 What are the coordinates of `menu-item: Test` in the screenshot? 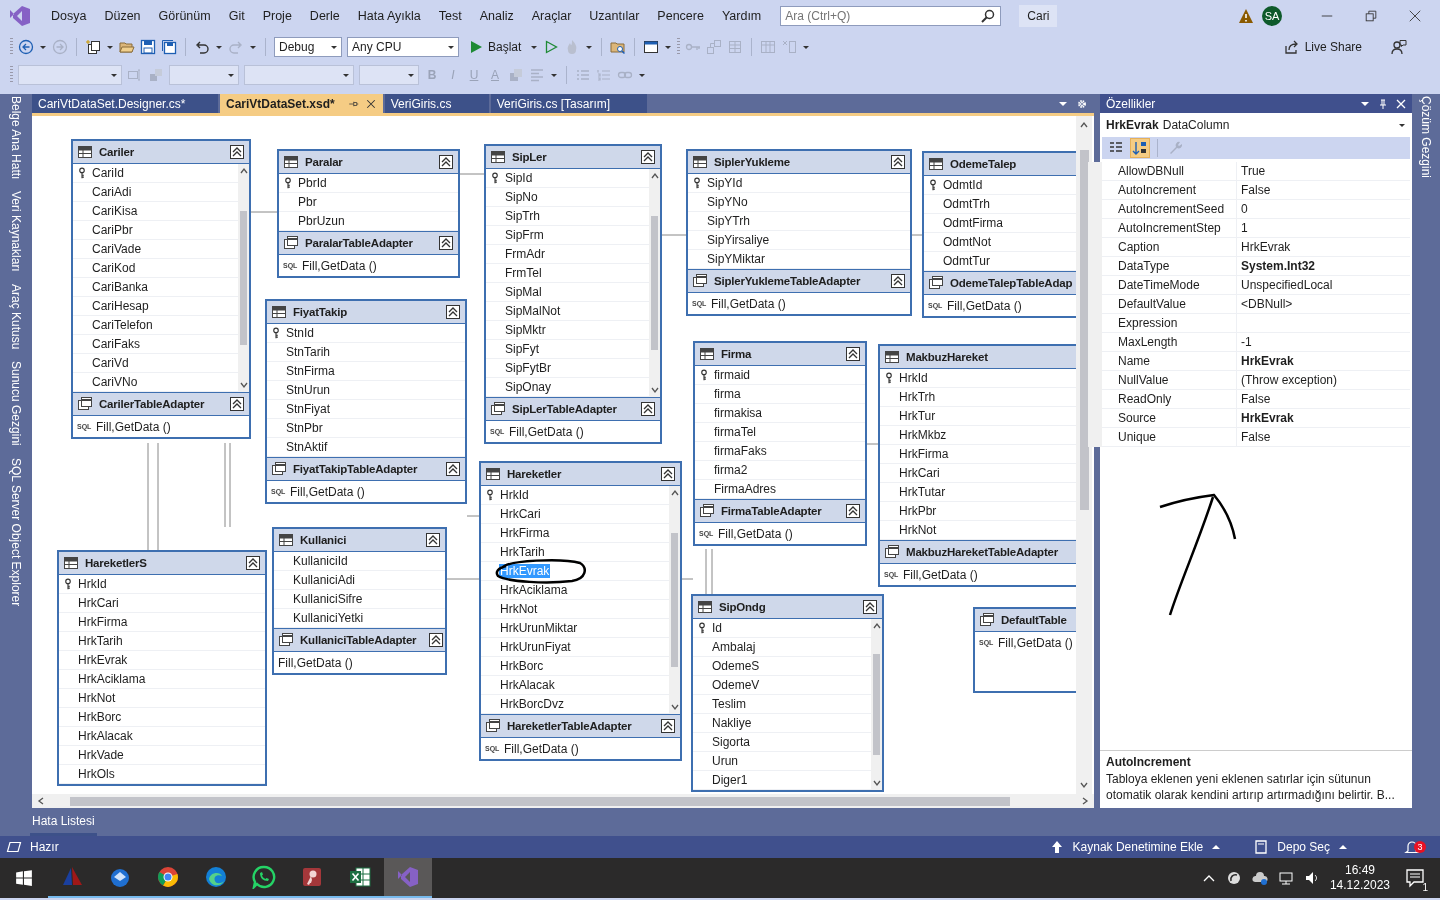 It's located at (450, 16).